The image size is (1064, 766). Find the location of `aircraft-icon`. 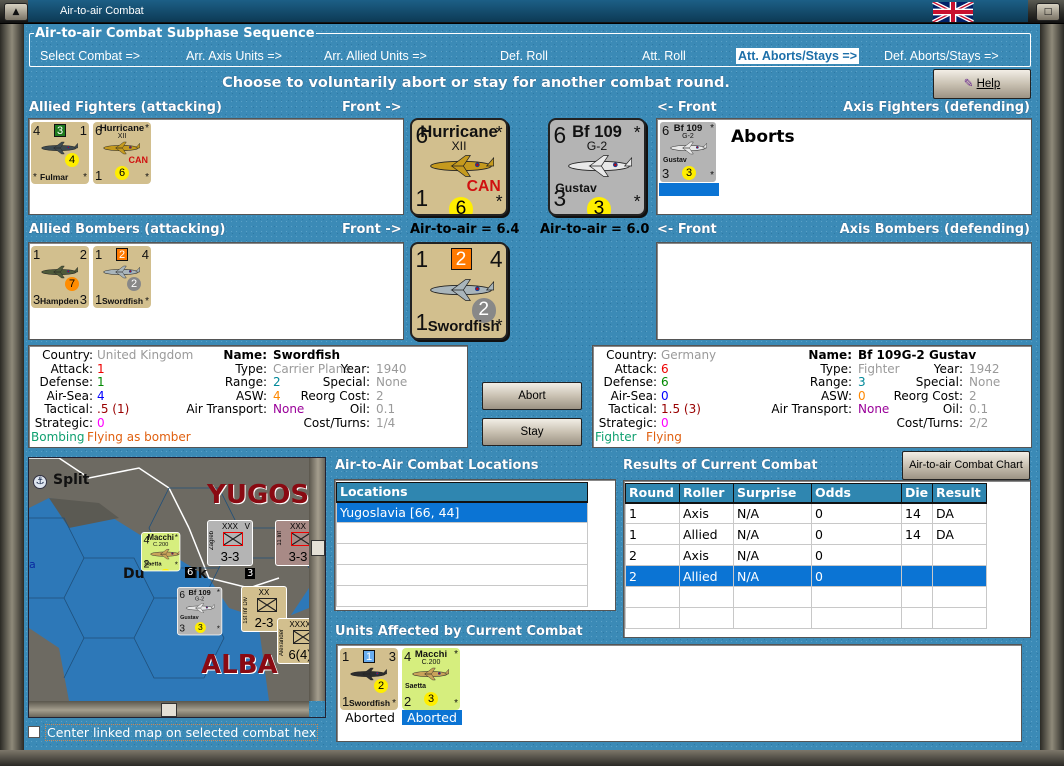

aircraft-icon is located at coordinates (688, 148).